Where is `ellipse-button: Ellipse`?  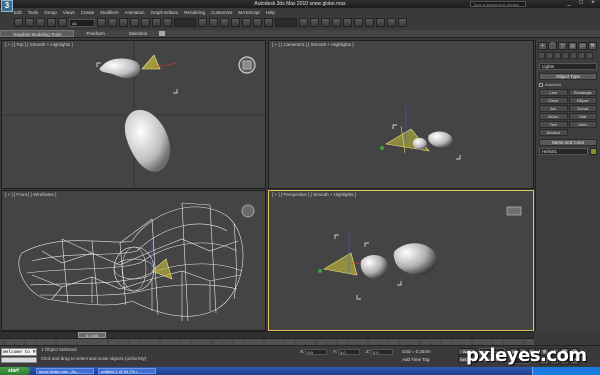 ellipse-button: Ellipse is located at coordinates (582, 100).